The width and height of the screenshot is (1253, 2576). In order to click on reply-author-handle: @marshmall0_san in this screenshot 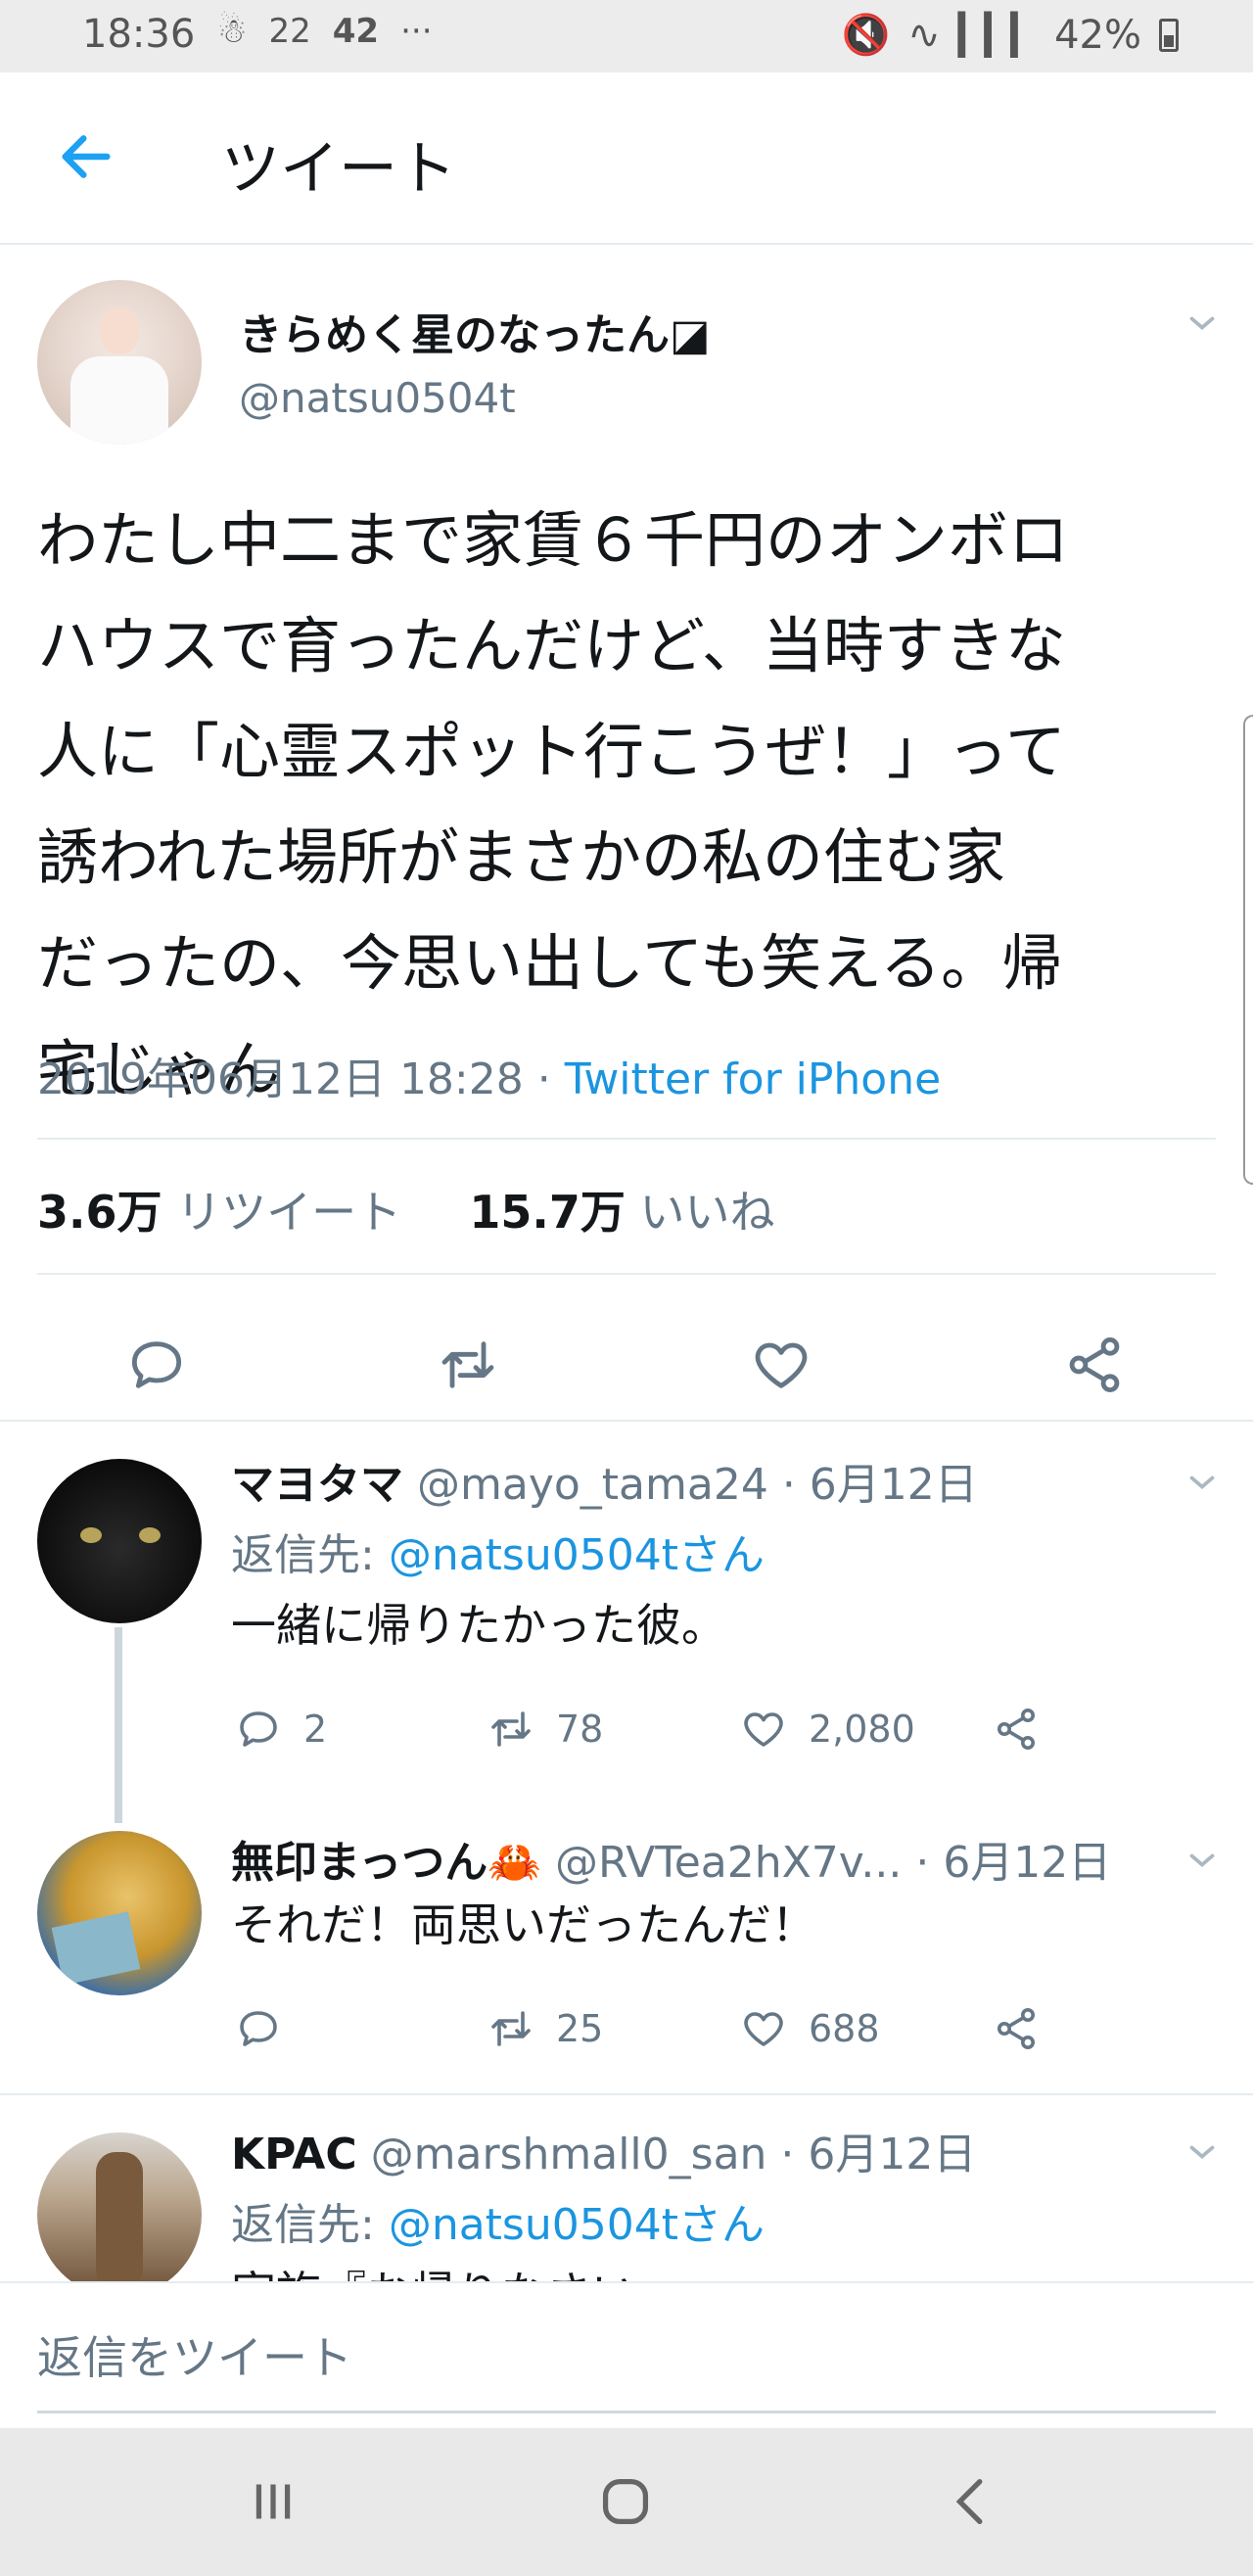, I will do `click(569, 2154)`.